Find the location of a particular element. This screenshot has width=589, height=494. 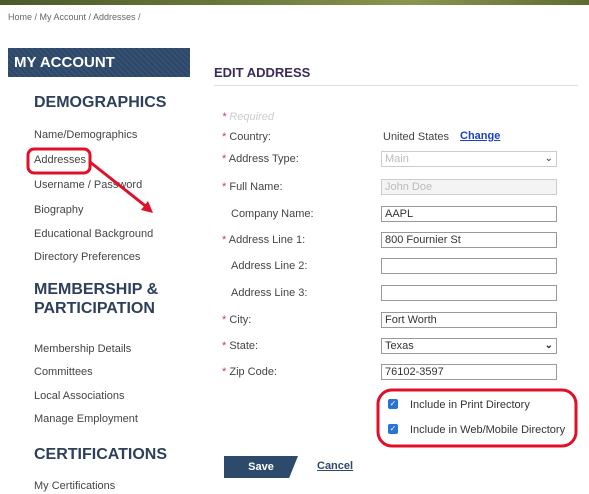

address-line-1-label: * Address Line 1: is located at coordinates (263, 240).